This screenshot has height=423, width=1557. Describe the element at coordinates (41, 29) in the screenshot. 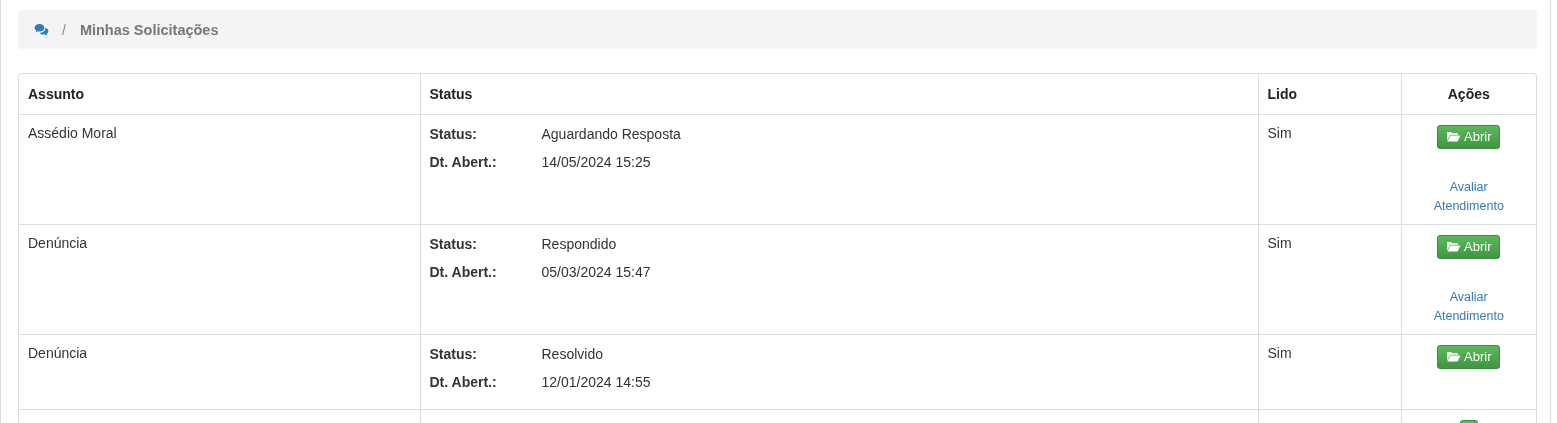

I see `comments-icon` at that location.